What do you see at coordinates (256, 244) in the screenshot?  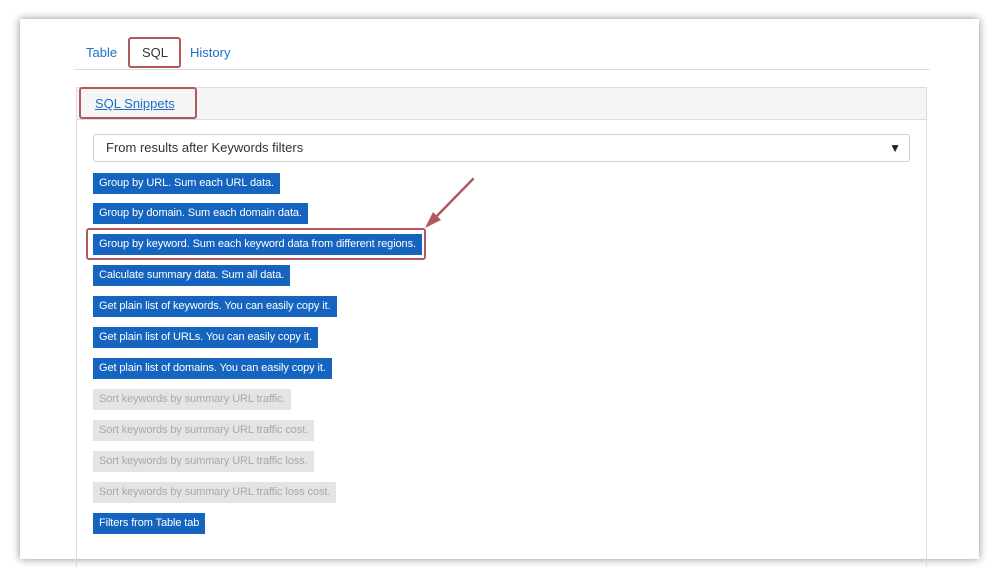 I see `group-by-keyword-highlight` at bounding box center [256, 244].